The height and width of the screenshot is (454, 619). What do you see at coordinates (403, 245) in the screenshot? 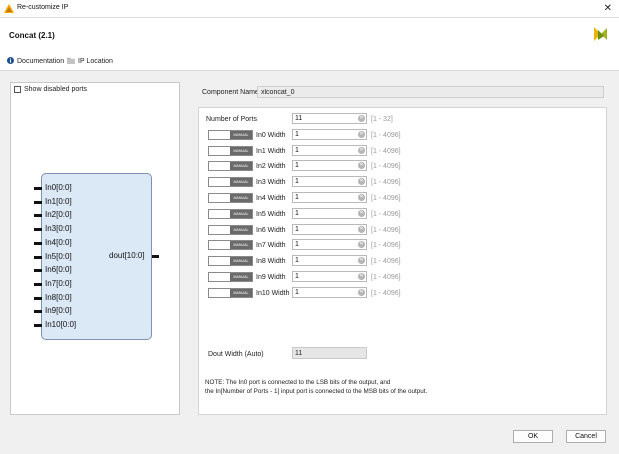
I see `in7-width-row: MANUALIn7 Width✕[1 - 4096]` at bounding box center [403, 245].